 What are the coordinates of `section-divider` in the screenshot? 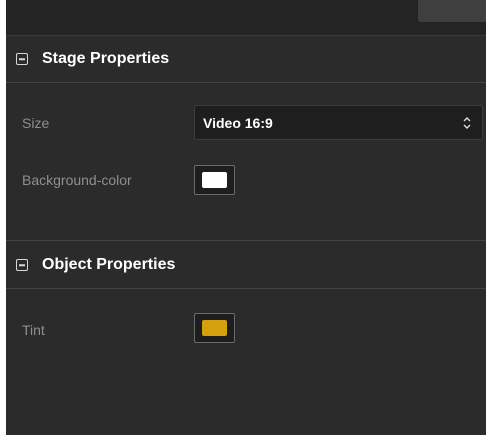 It's located at (246, 240).